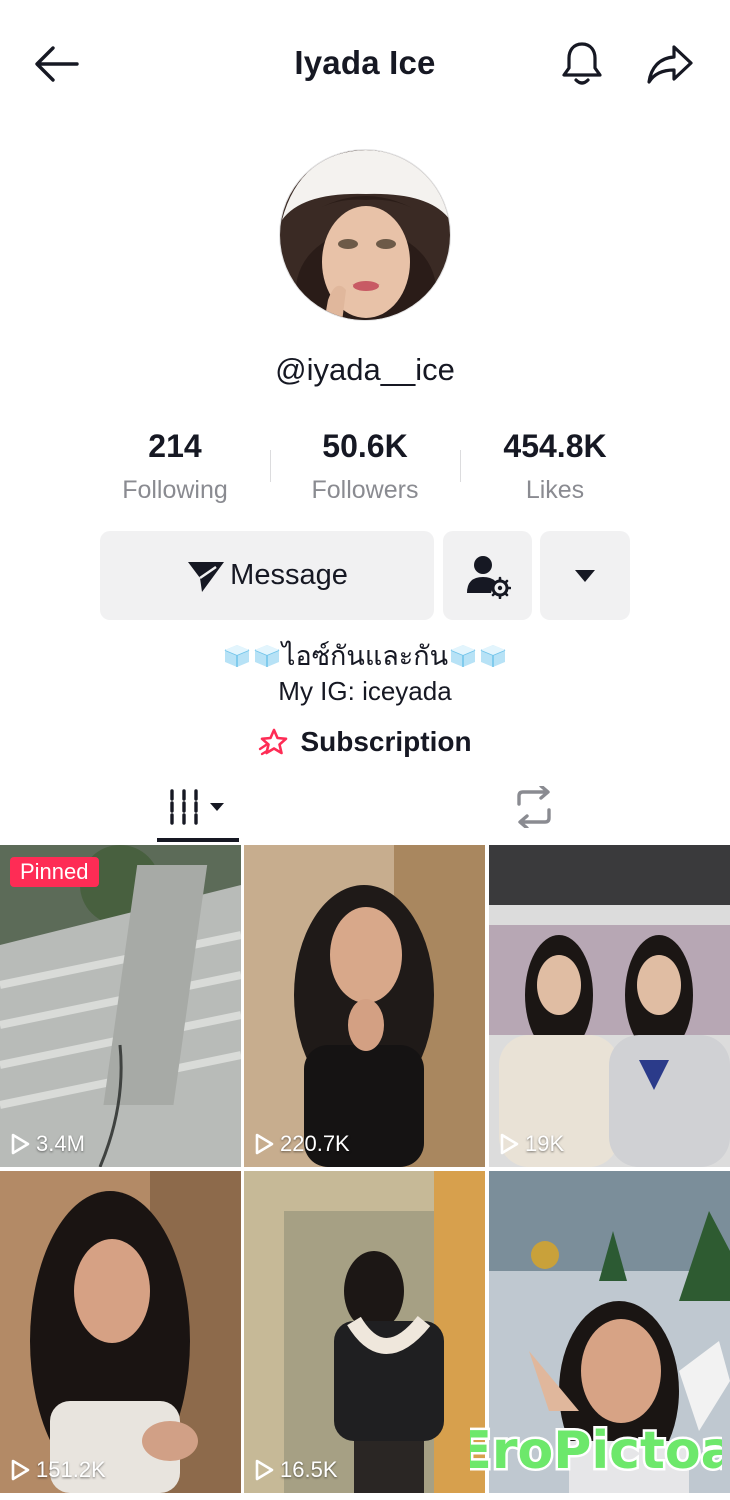  Describe the element at coordinates (555, 490) in the screenshot. I see `stat-label: Likes` at that location.